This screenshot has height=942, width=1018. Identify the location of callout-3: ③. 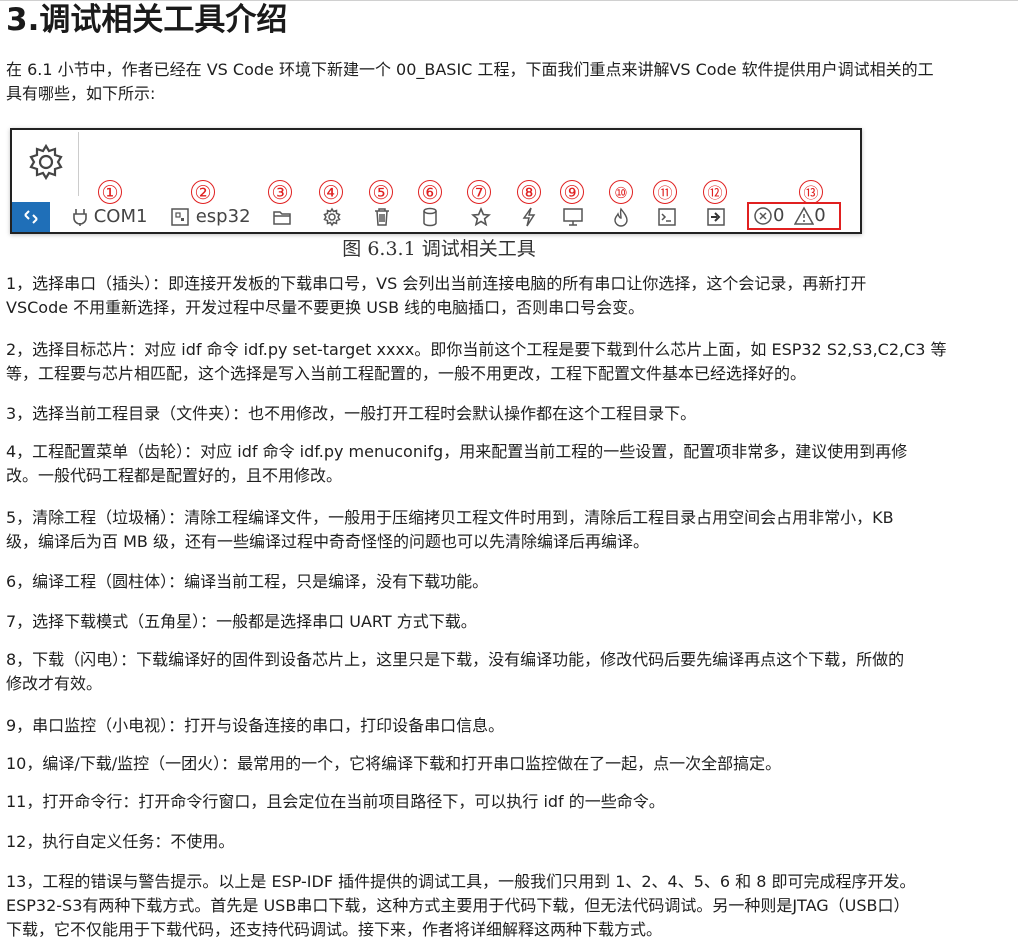
(280, 192).